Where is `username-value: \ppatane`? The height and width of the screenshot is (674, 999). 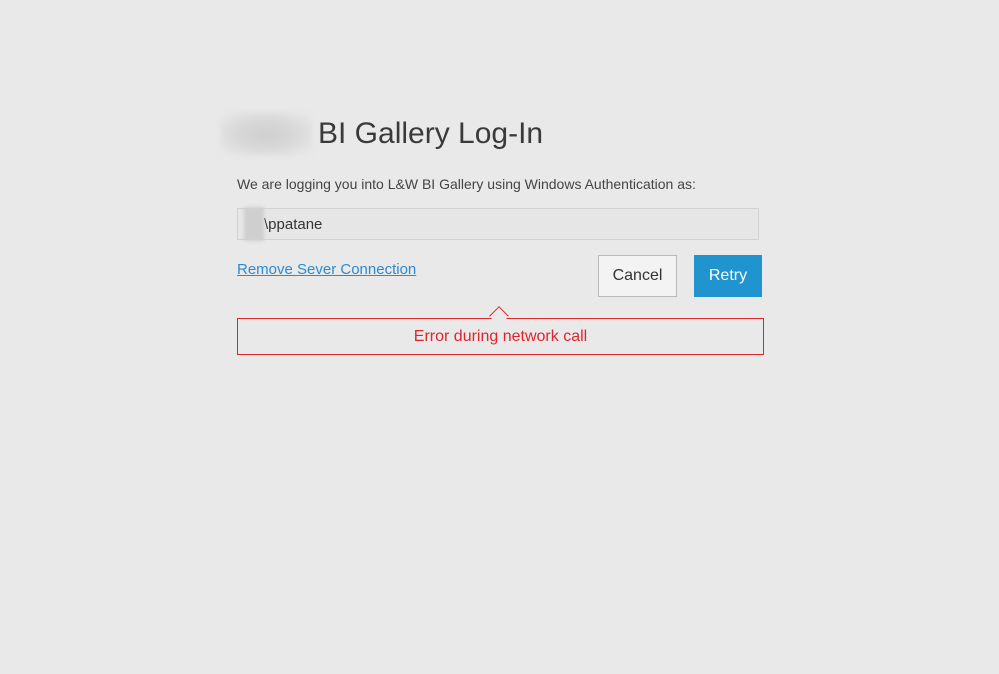
username-value: \ppatane is located at coordinates (293, 224).